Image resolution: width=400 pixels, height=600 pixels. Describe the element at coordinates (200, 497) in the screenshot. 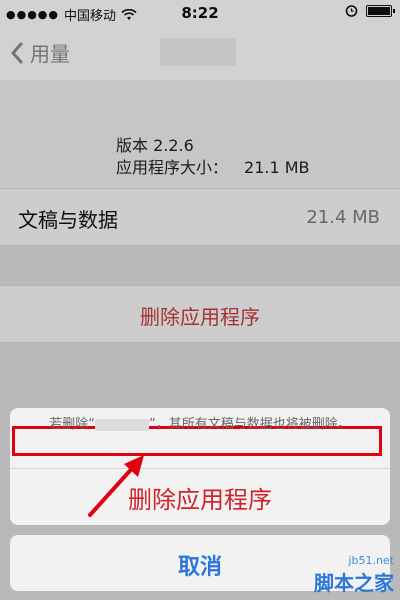

I see `delete-app-button: 删除应用程序` at that location.